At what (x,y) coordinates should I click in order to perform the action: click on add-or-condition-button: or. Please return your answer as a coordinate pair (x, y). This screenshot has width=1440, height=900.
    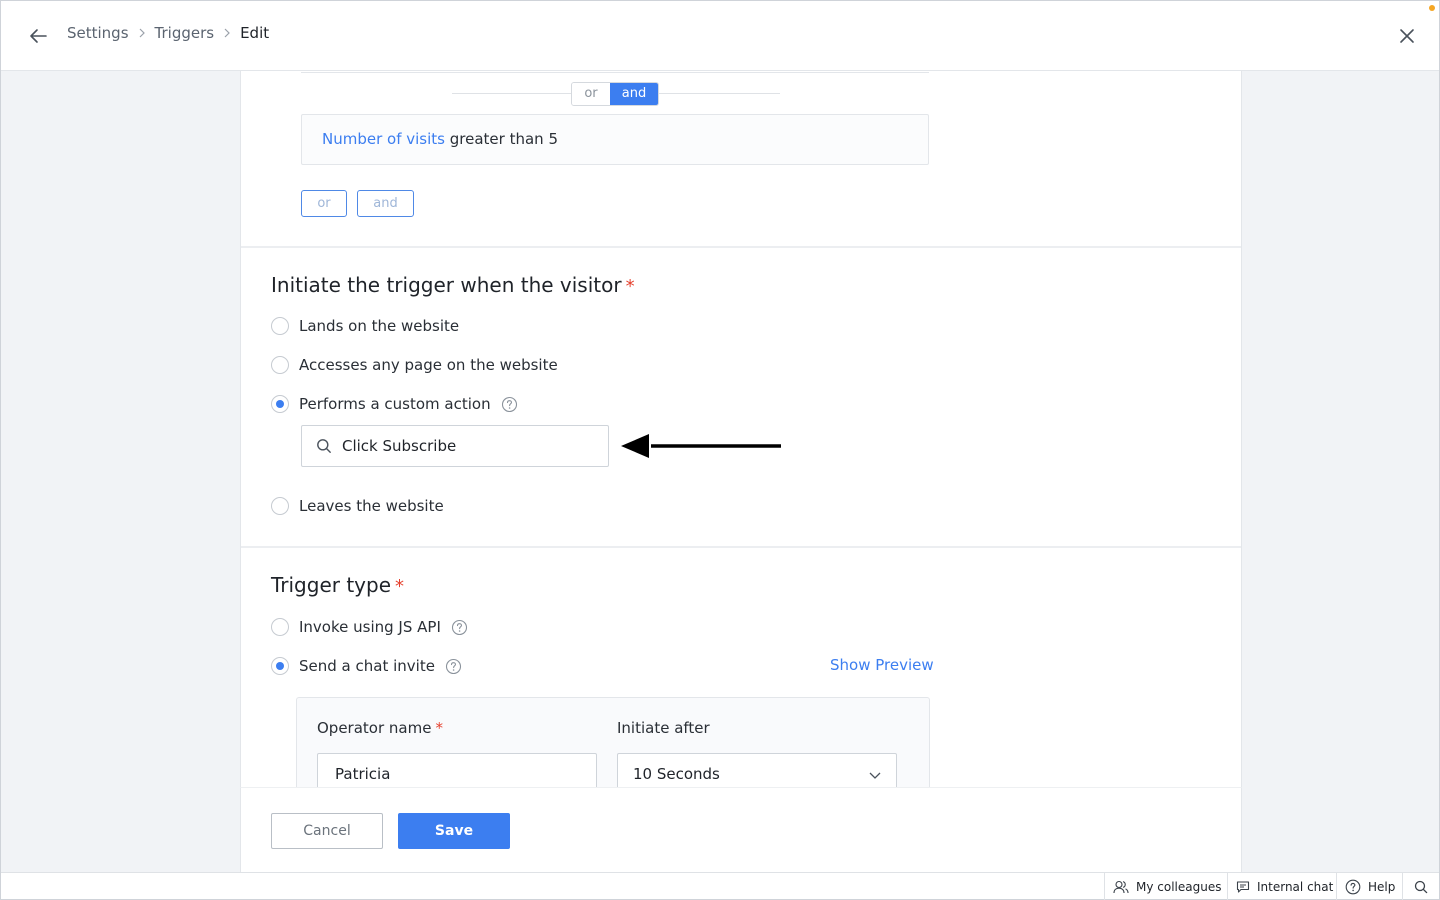
    Looking at the image, I should click on (324, 203).